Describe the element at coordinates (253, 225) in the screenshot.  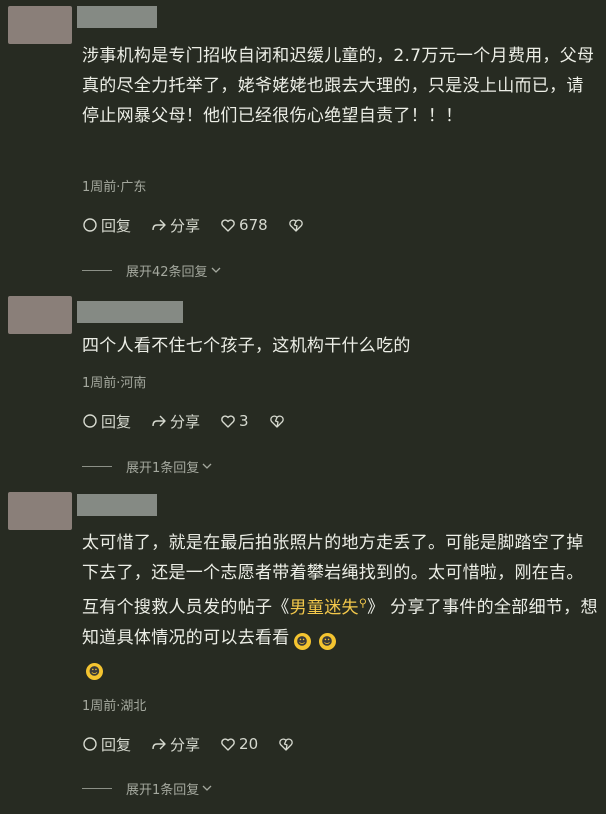
I see `like-count: 678` at that location.